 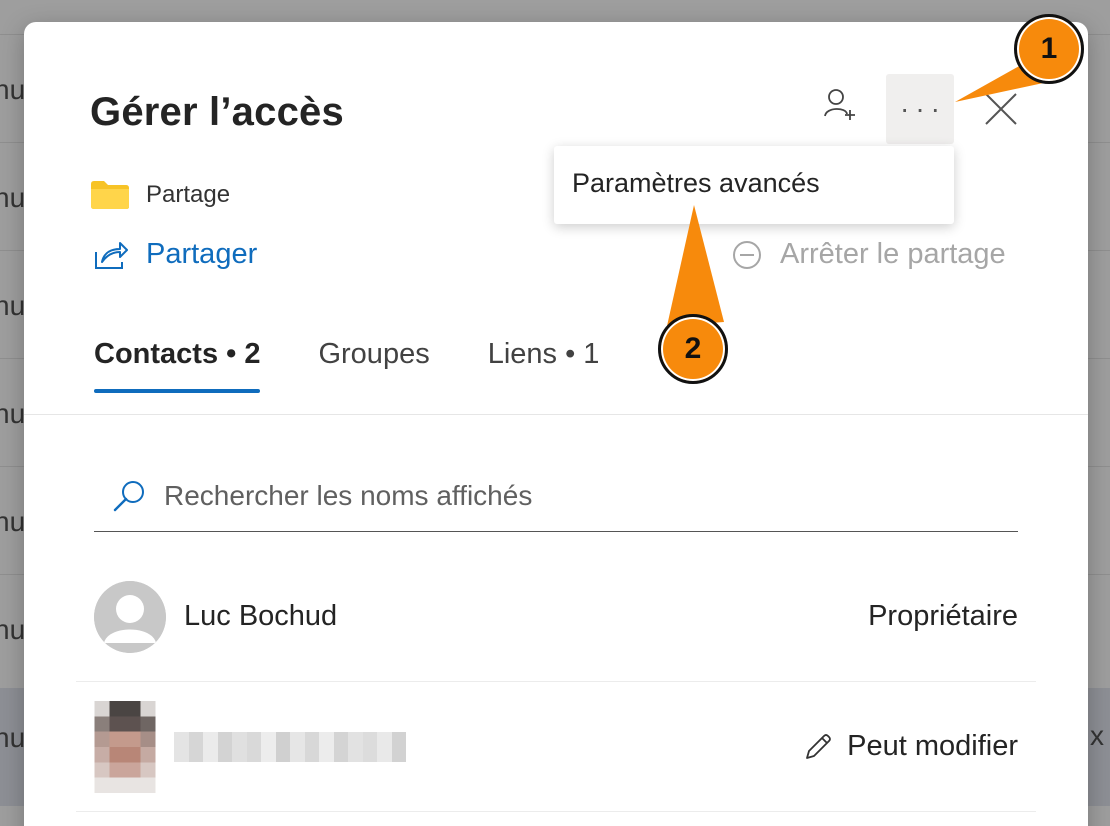 What do you see at coordinates (556, 617) in the screenshot?
I see `list-item: Luc Bochud Propriétaire` at bounding box center [556, 617].